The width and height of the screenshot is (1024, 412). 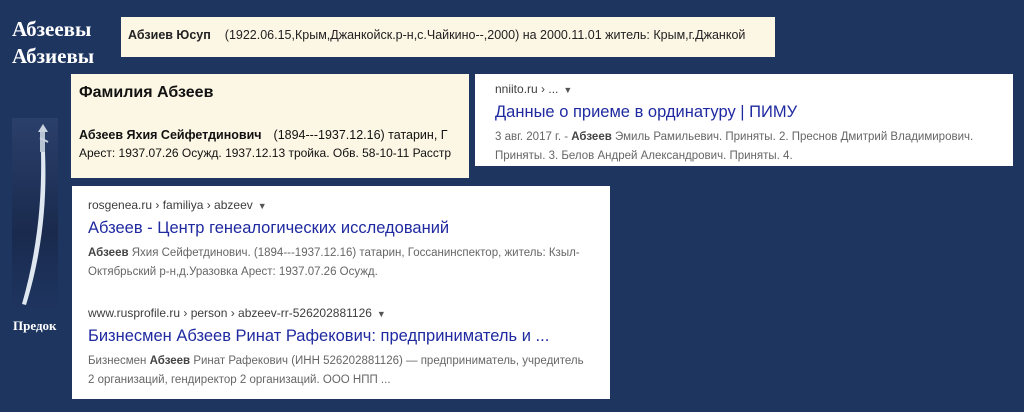 I want to click on family-names: Абзеевы Абзиевы, so click(x=53, y=43).